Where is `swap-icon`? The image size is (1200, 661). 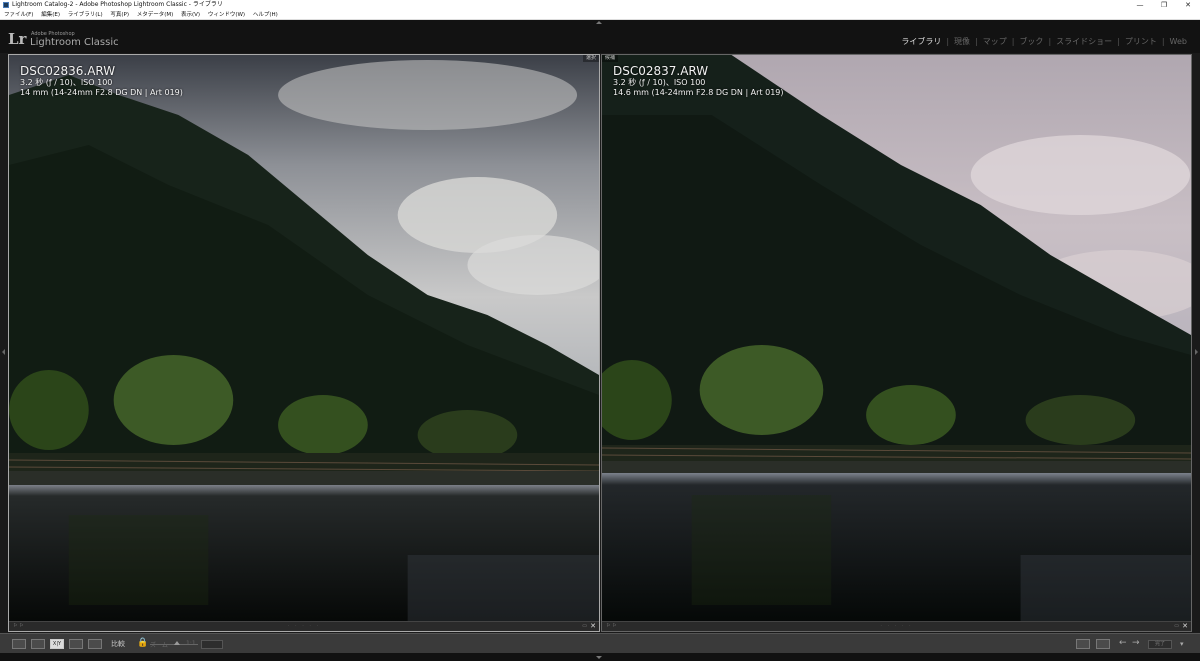 swap-icon is located at coordinates (1083, 644).